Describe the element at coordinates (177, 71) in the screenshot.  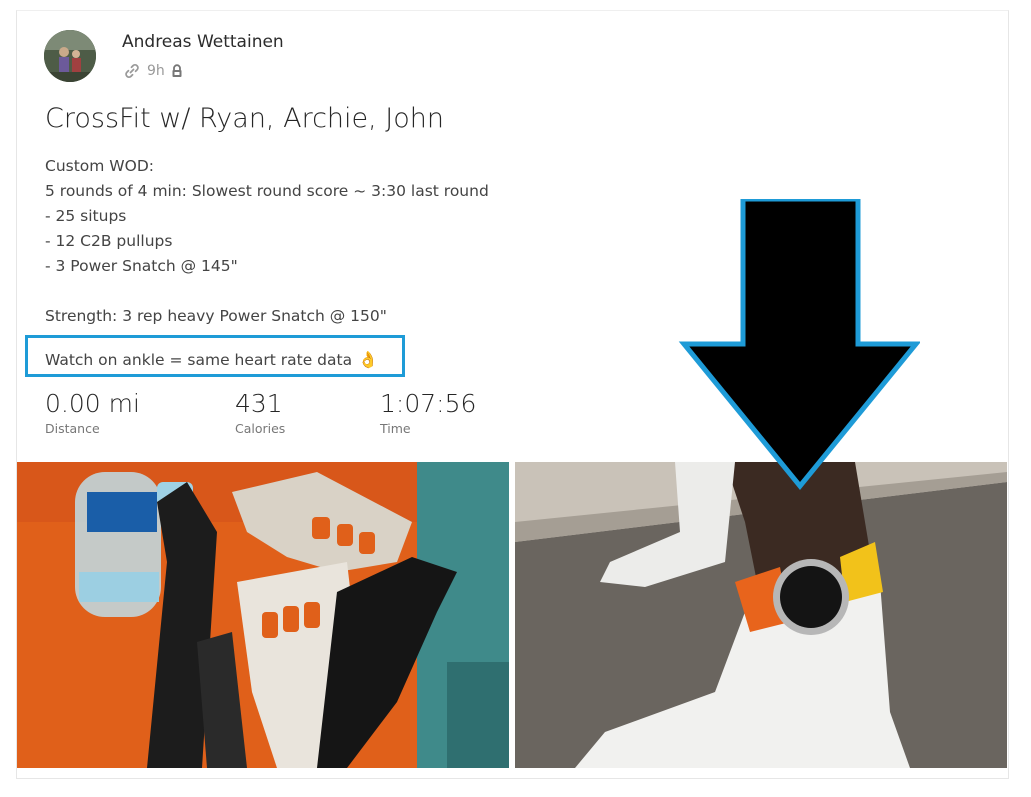
I see `lock-icon` at that location.